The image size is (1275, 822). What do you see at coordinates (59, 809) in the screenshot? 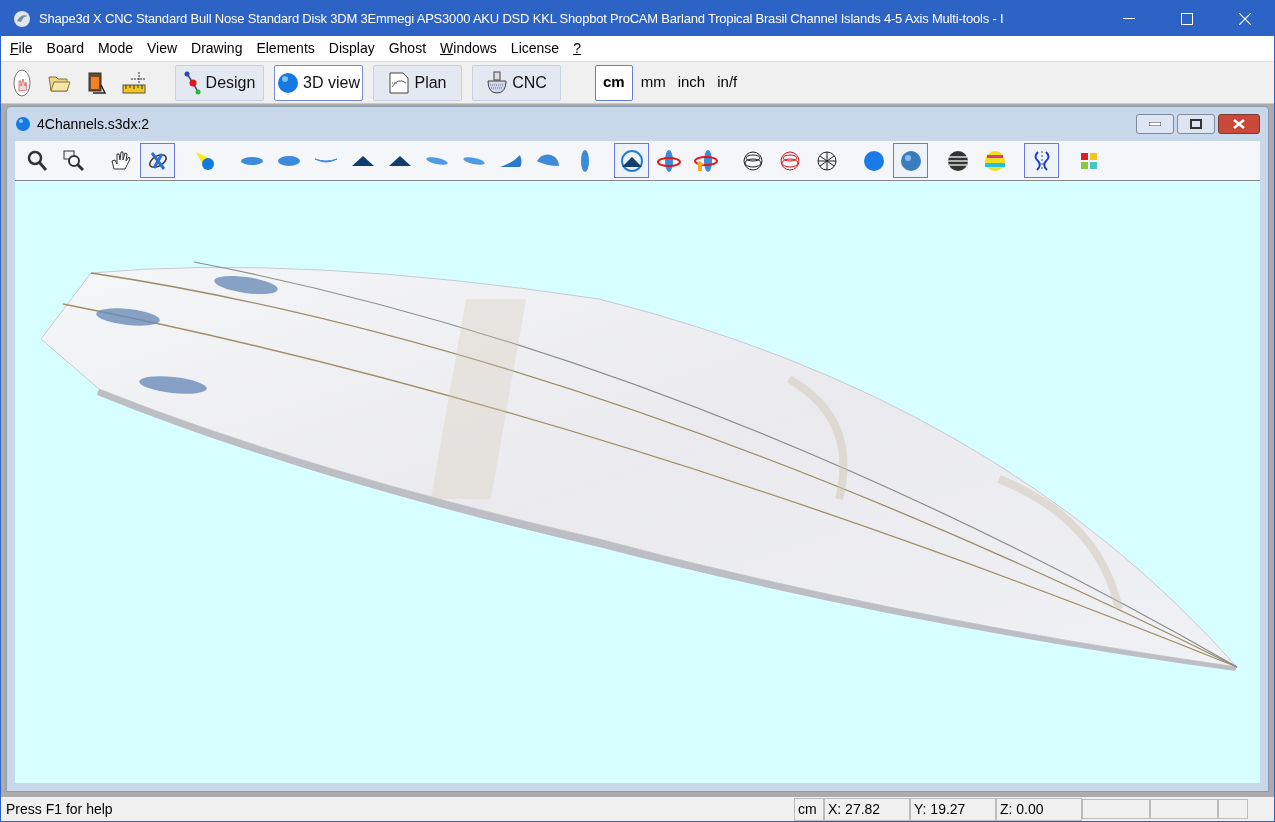
I see `status-help-text: Press F1 for help` at bounding box center [59, 809].